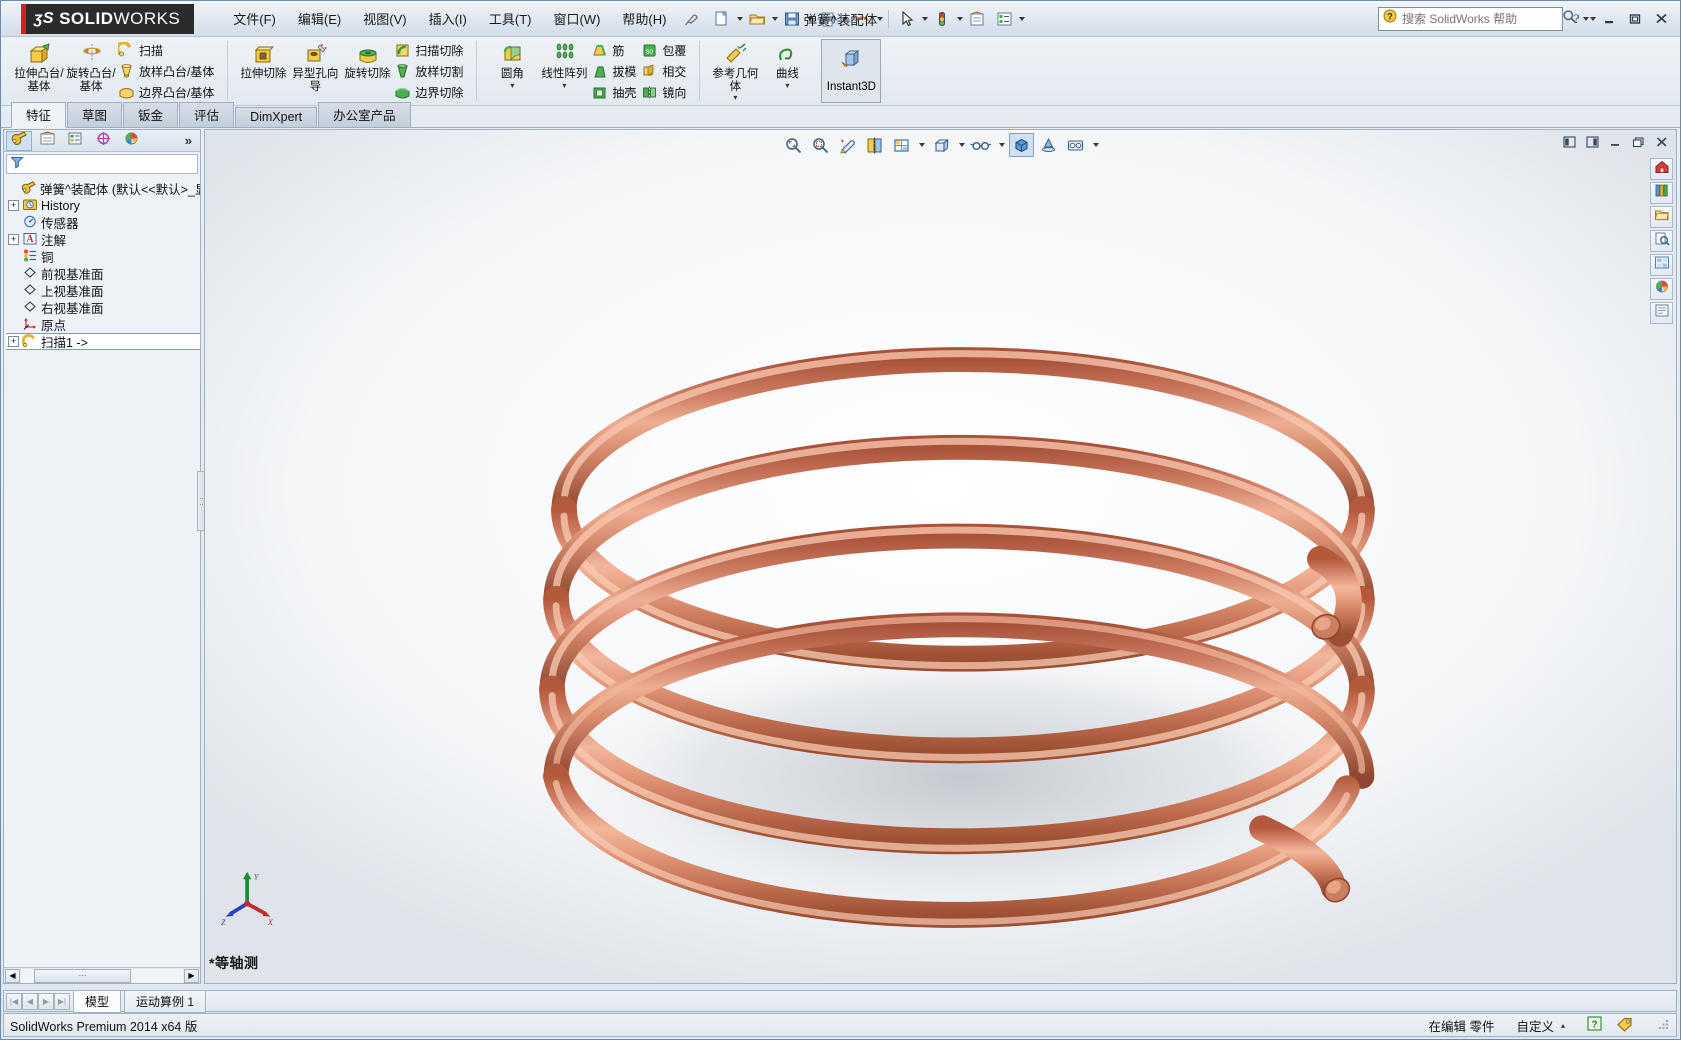  Describe the element at coordinates (276, 117) in the screenshot. I see `tab-dimxpert: DimXpert` at that location.